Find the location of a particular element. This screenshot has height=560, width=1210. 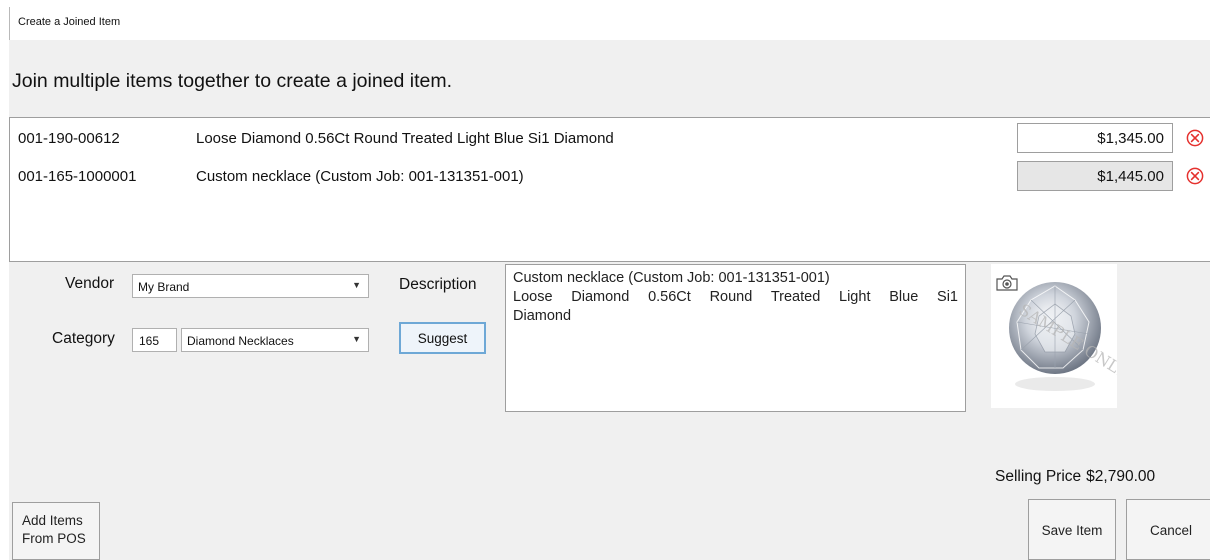

description-label: Description is located at coordinates (438, 284).